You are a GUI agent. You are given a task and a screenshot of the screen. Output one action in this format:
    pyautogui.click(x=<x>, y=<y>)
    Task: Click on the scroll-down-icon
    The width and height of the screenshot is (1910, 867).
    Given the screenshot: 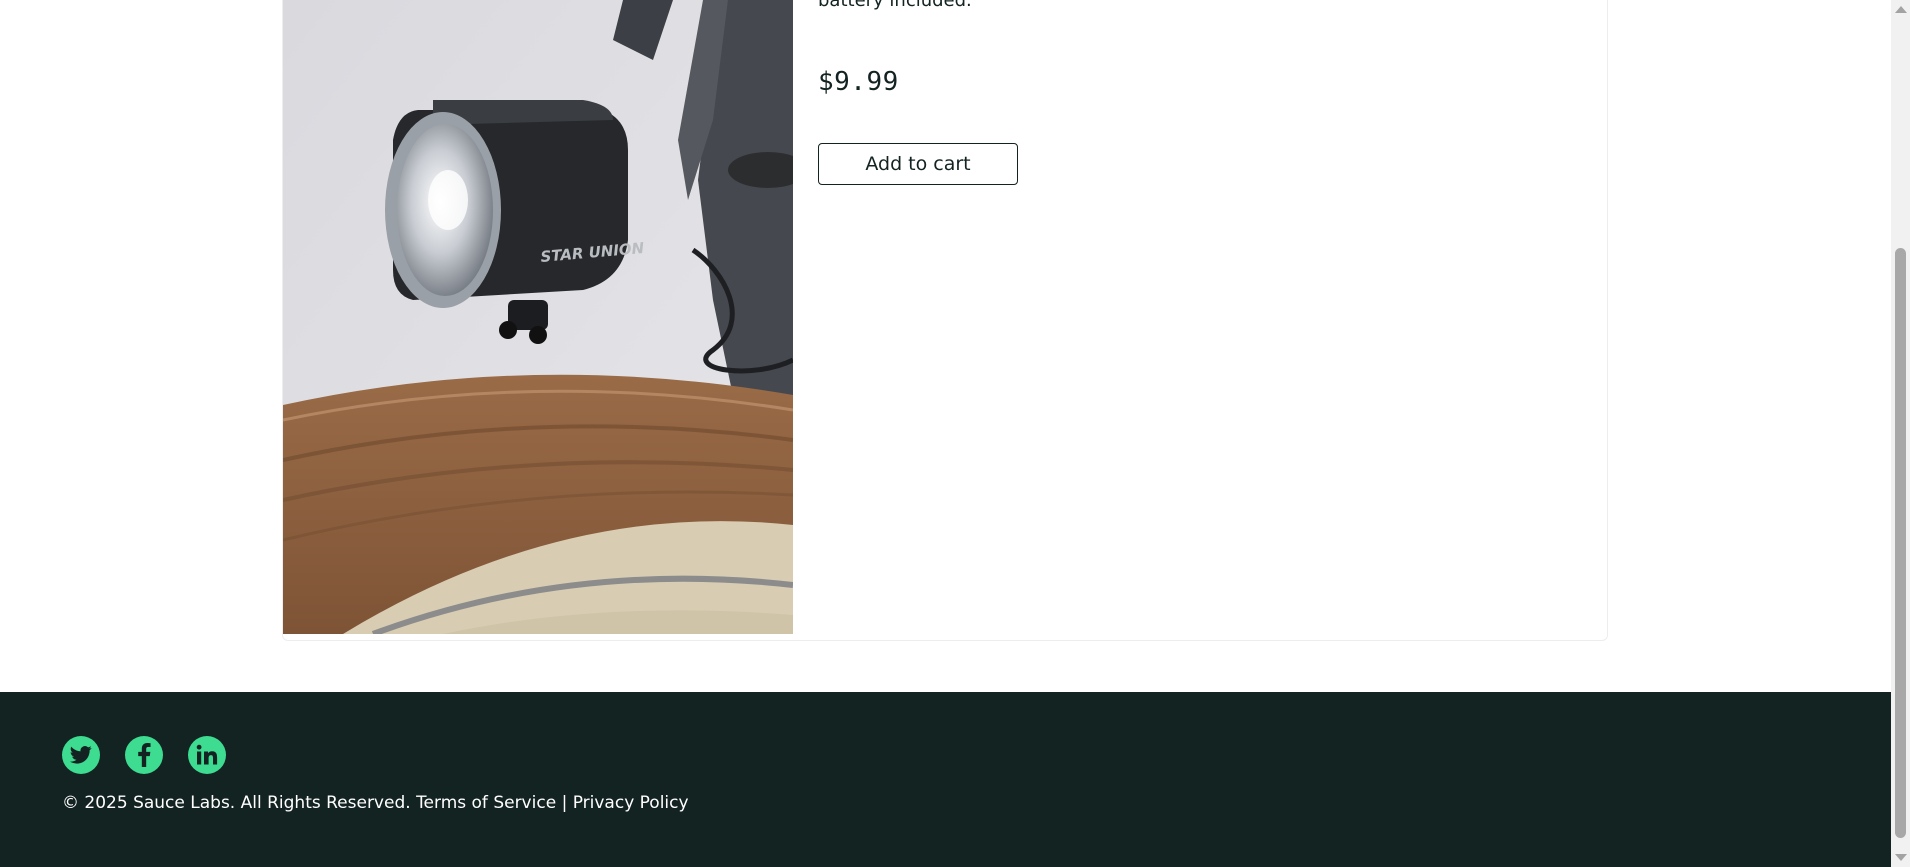 What is the action you would take?
    pyautogui.click(x=1901, y=857)
    